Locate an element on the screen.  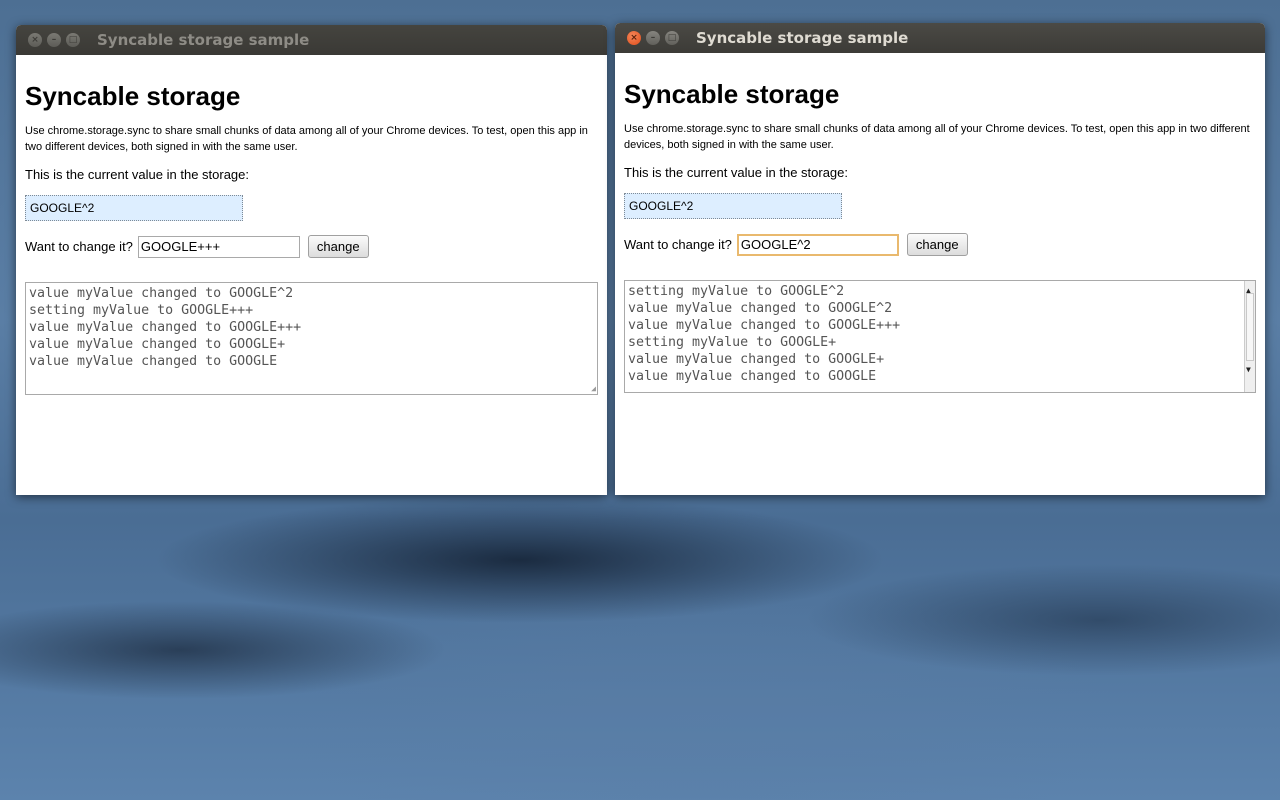
log-line: setting myValue to GOOGLE^2 is located at coordinates (736, 291).